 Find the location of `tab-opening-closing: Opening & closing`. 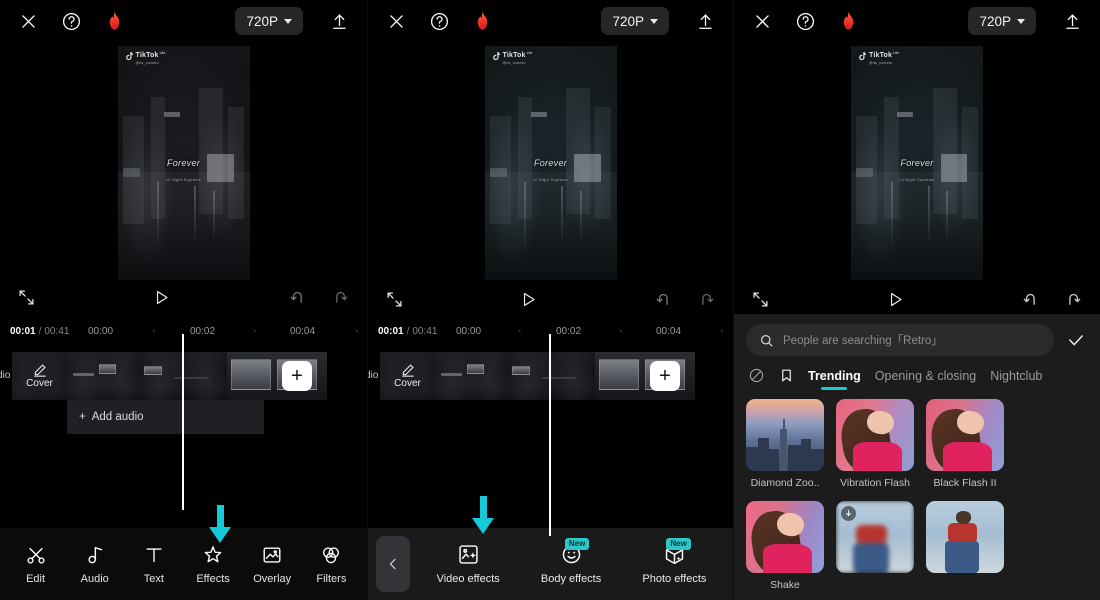

tab-opening-closing: Opening & closing is located at coordinates (925, 379).